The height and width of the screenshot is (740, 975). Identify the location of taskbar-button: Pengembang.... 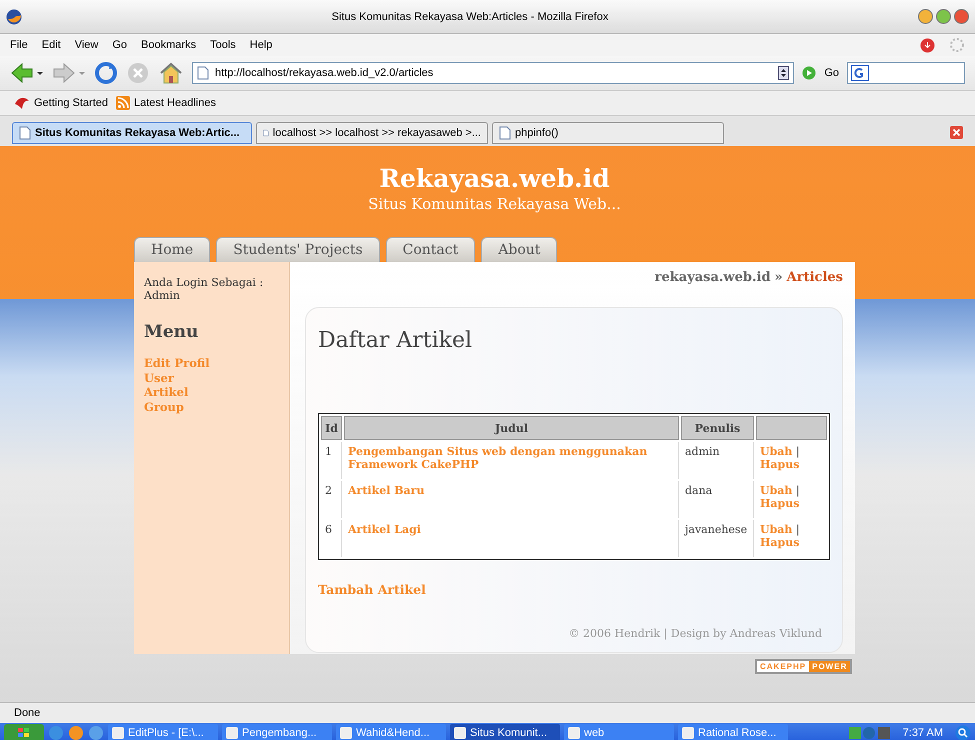
(277, 732).